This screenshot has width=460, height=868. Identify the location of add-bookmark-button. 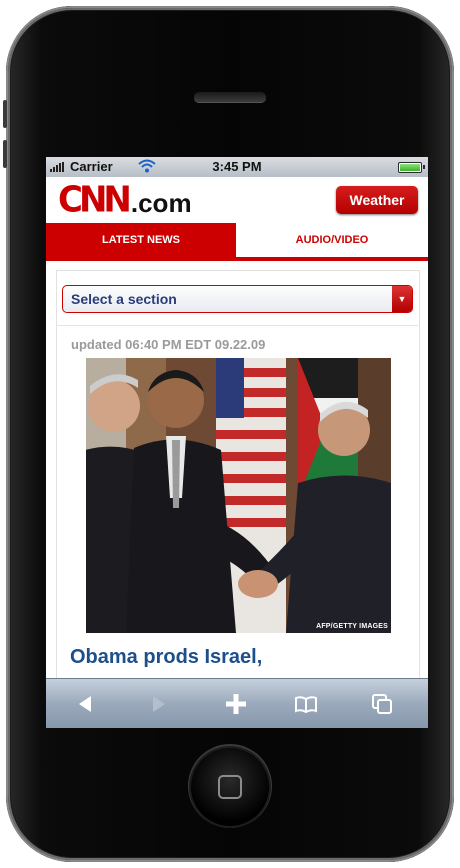
(236, 703).